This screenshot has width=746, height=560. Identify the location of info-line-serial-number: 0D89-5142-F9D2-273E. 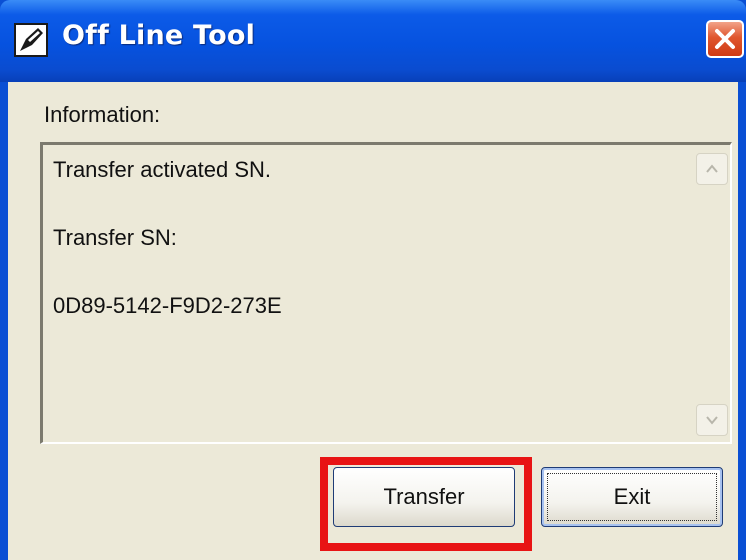
(167, 305).